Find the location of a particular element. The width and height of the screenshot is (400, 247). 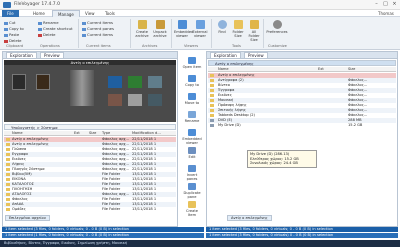

external-viewer-button: External viewer is located at coordinates (200, 29).